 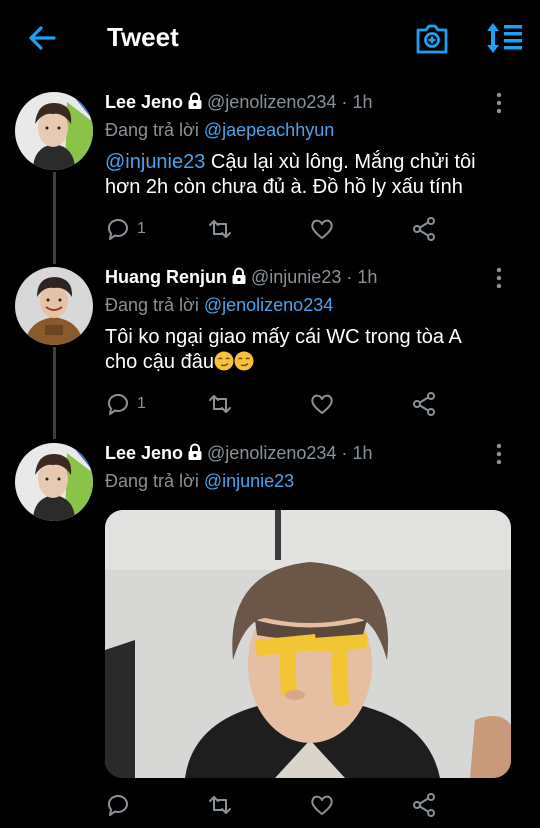 I want to click on author-name: Huang Renjun, so click(x=166, y=277).